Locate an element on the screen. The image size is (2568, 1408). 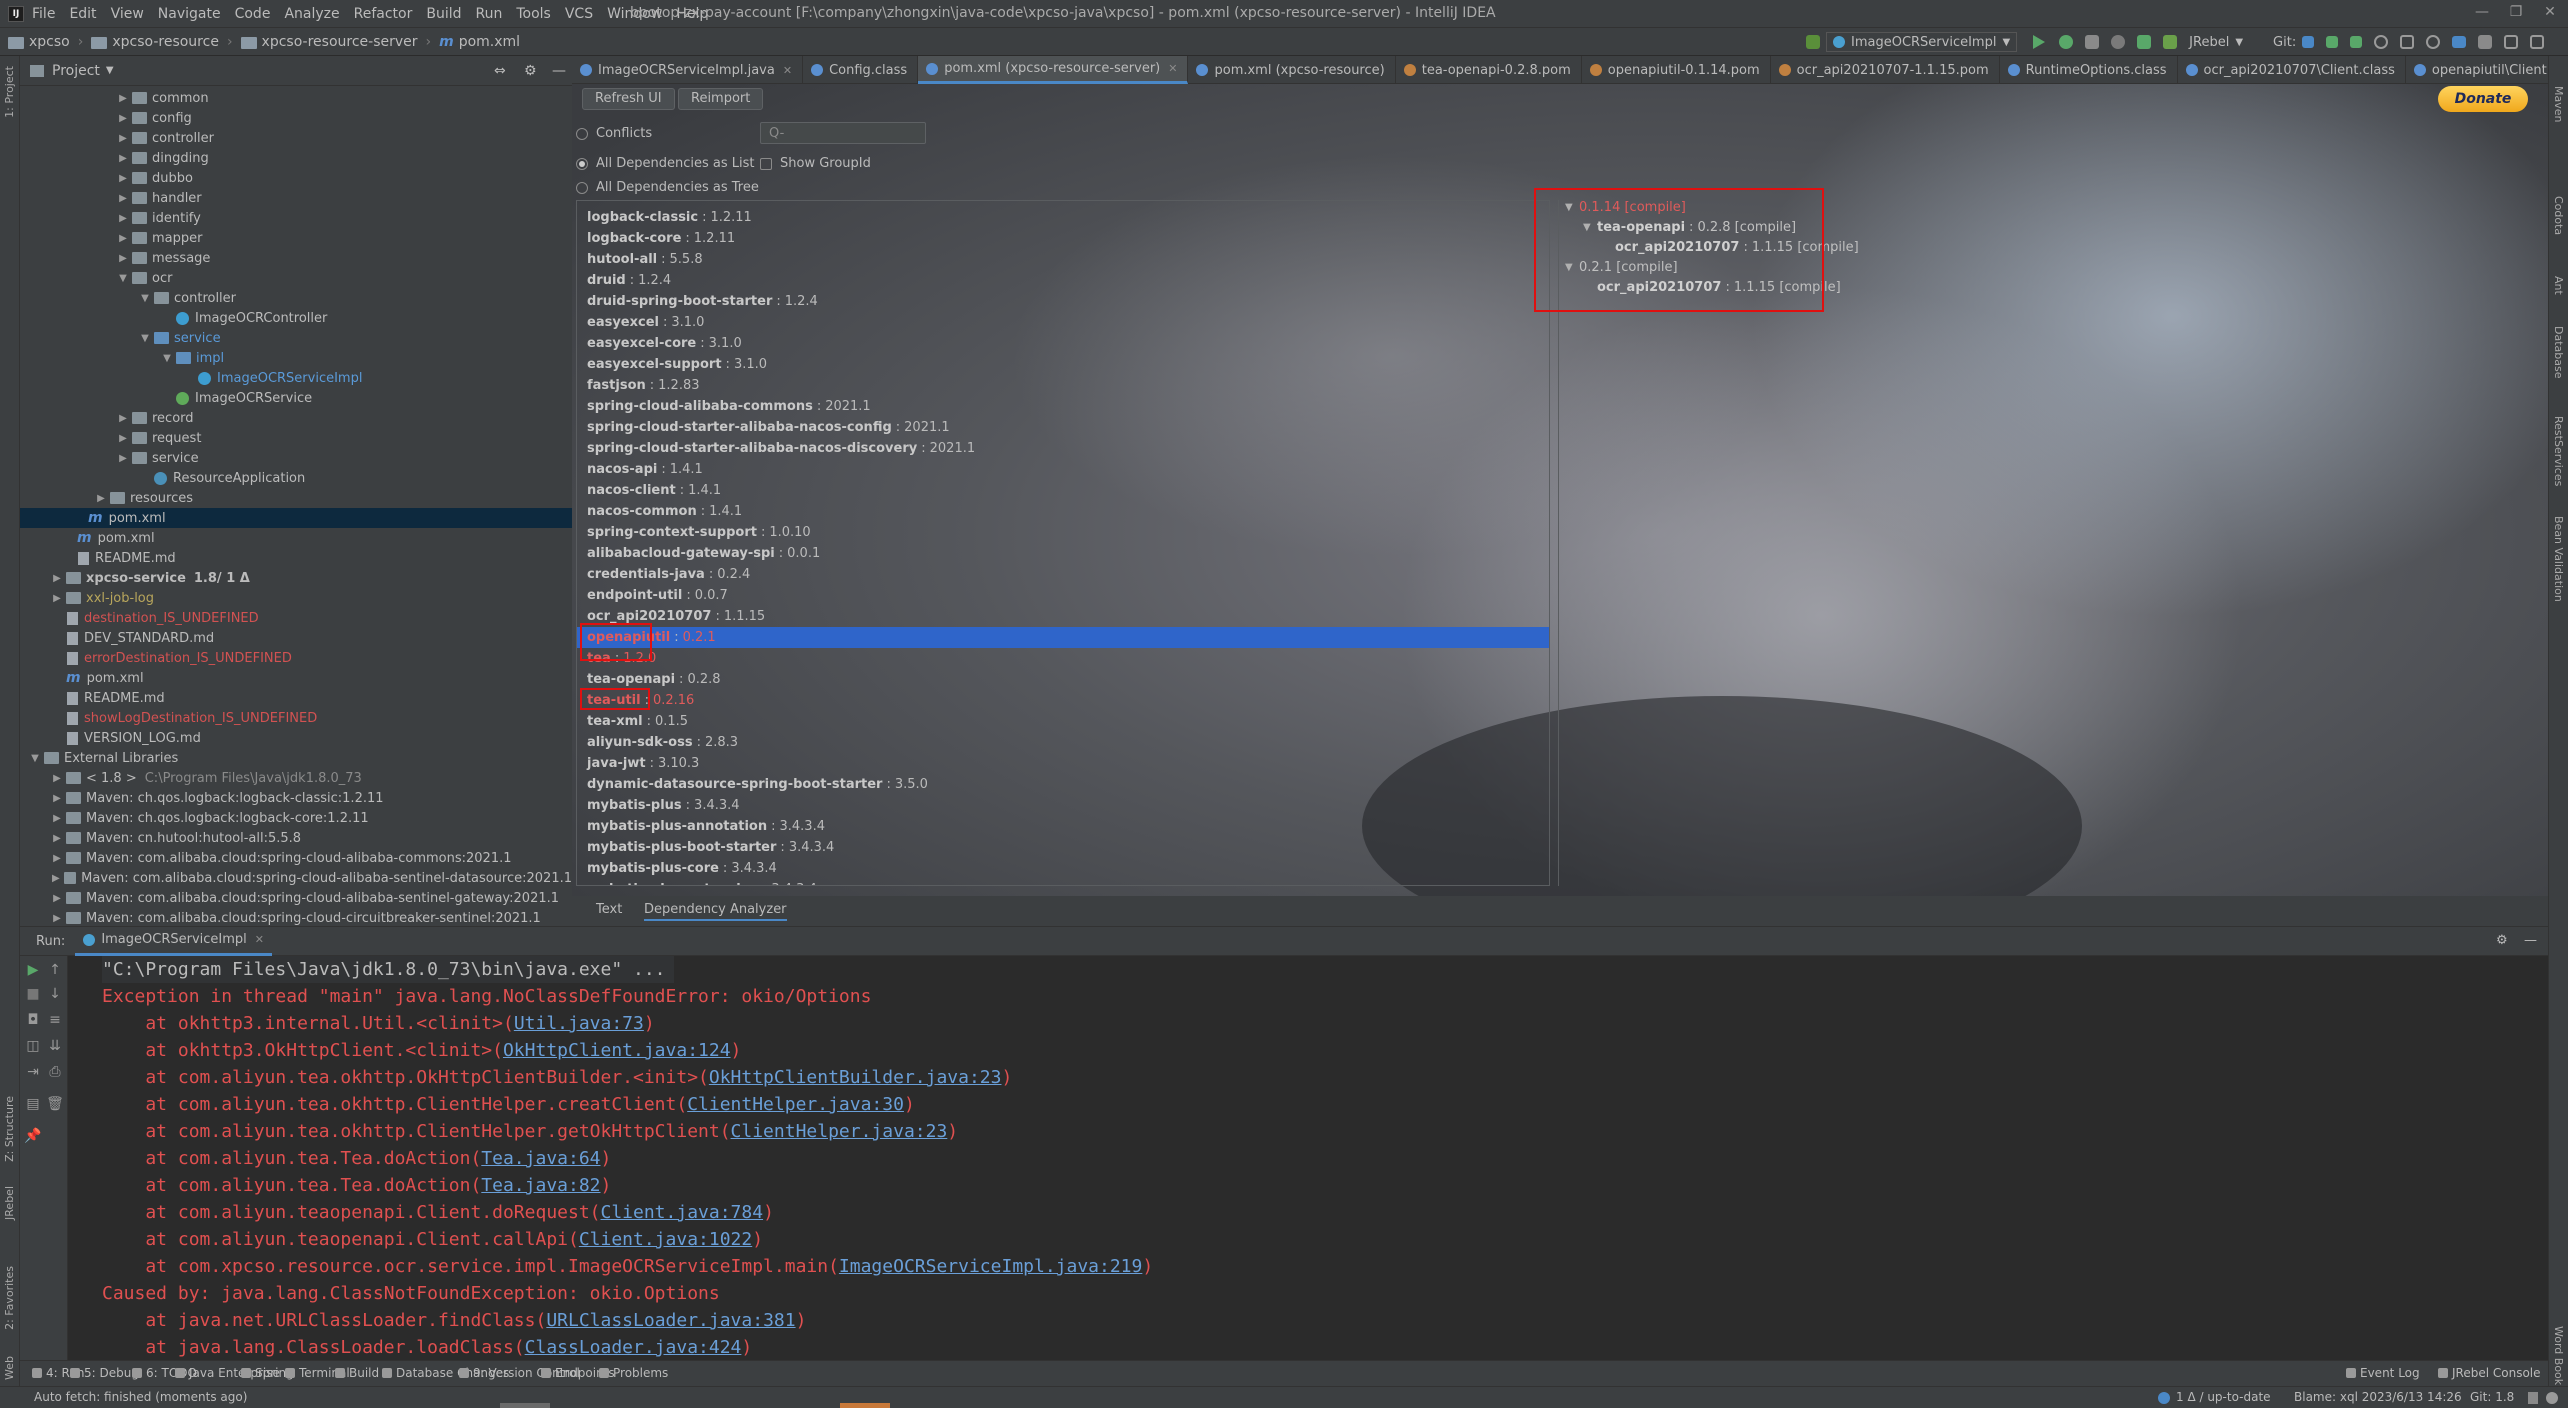
dependency-row: mybatis-plus-extension: 3.4.3.4 is located at coordinates (1063, 882).